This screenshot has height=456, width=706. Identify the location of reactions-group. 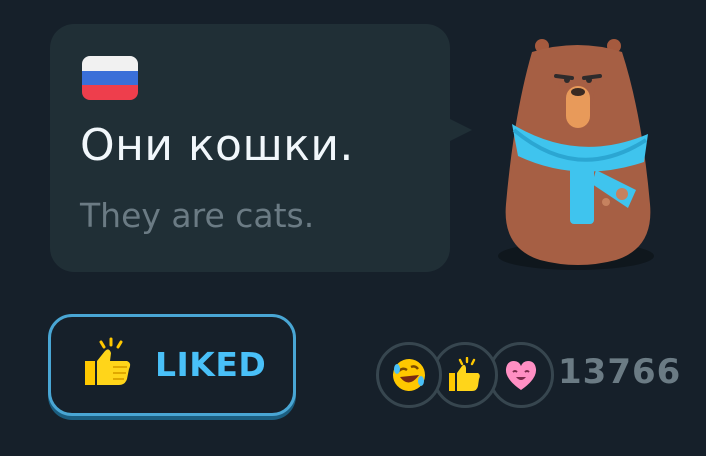
(476, 378).